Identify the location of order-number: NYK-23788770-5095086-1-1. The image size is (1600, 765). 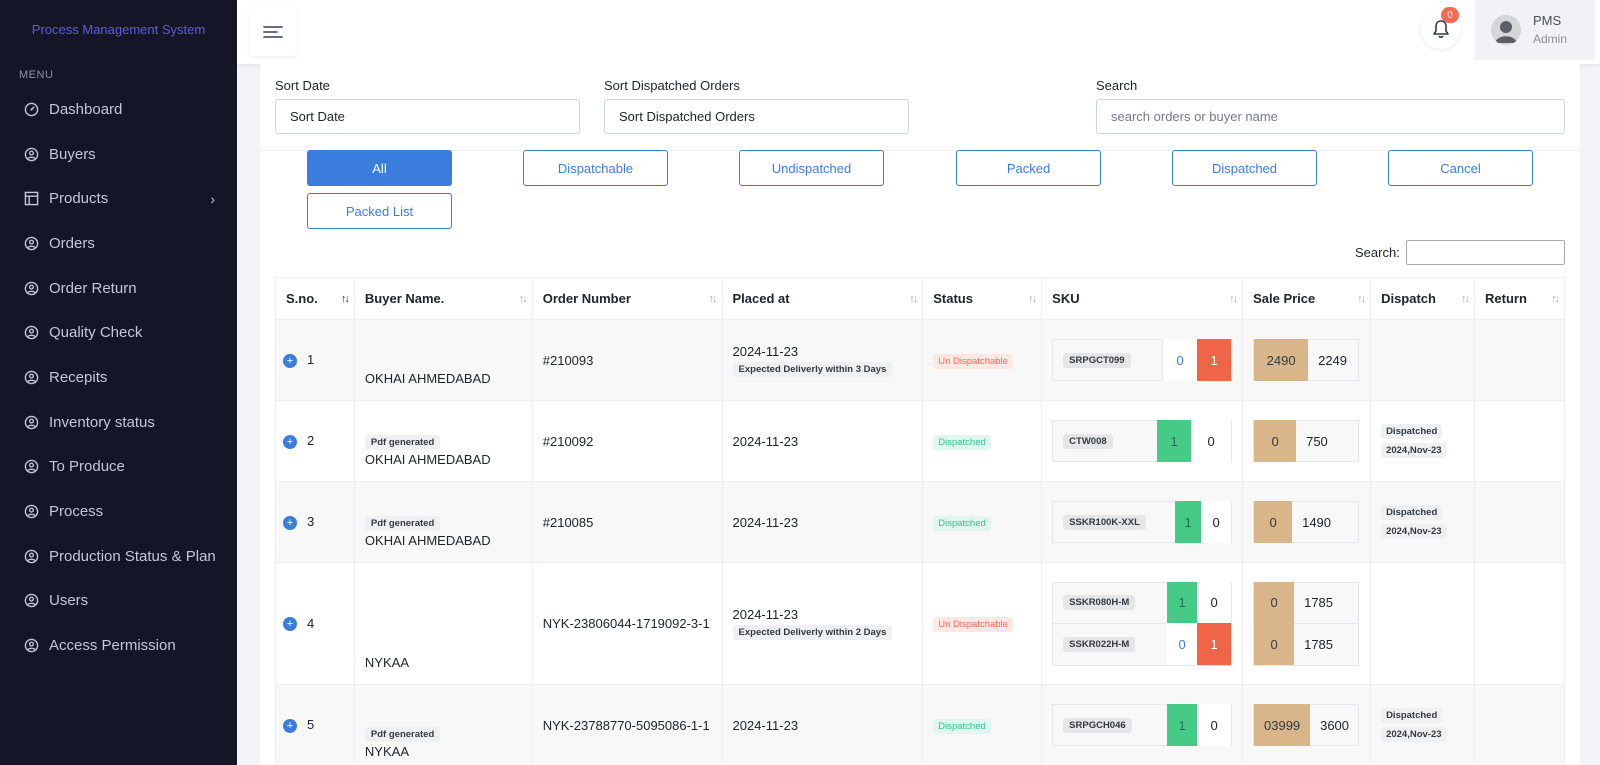
(626, 725).